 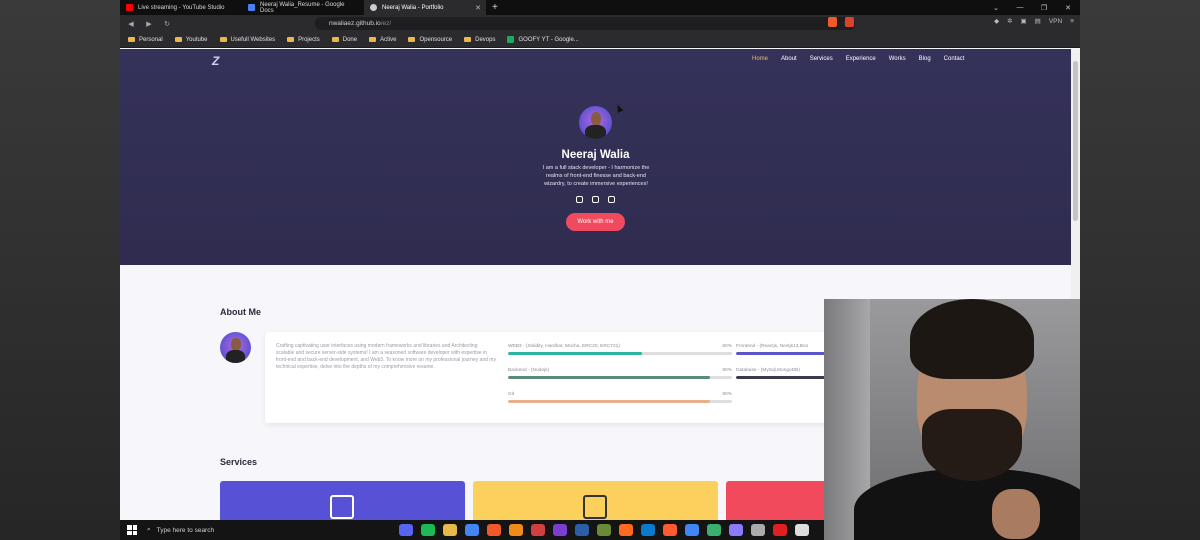 I want to click on firefox-icon, so click(x=626, y=530).